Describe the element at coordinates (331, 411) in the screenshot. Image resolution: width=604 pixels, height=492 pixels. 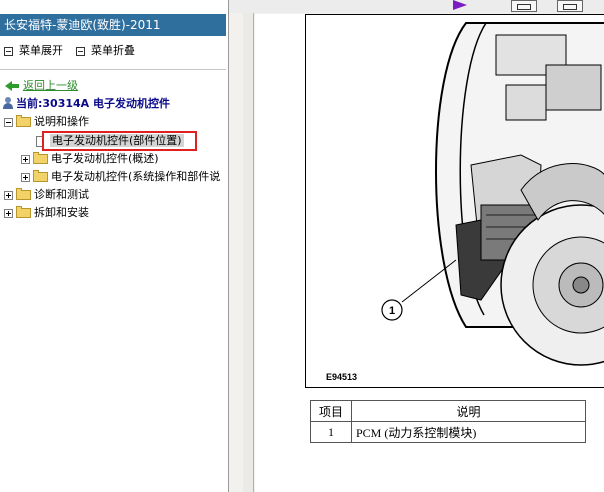
I see `column-header-item: 项目` at that location.